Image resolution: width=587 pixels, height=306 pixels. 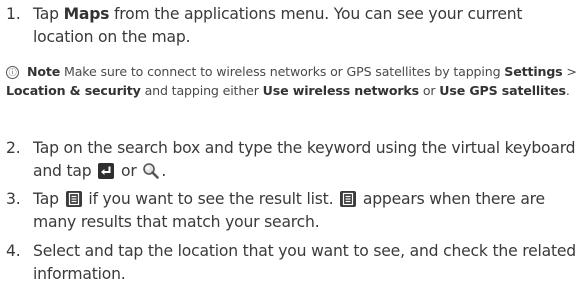 What do you see at coordinates (13, 251) in the screenshot?
I see `step-number: 4.` at bounding box center [13, 251].